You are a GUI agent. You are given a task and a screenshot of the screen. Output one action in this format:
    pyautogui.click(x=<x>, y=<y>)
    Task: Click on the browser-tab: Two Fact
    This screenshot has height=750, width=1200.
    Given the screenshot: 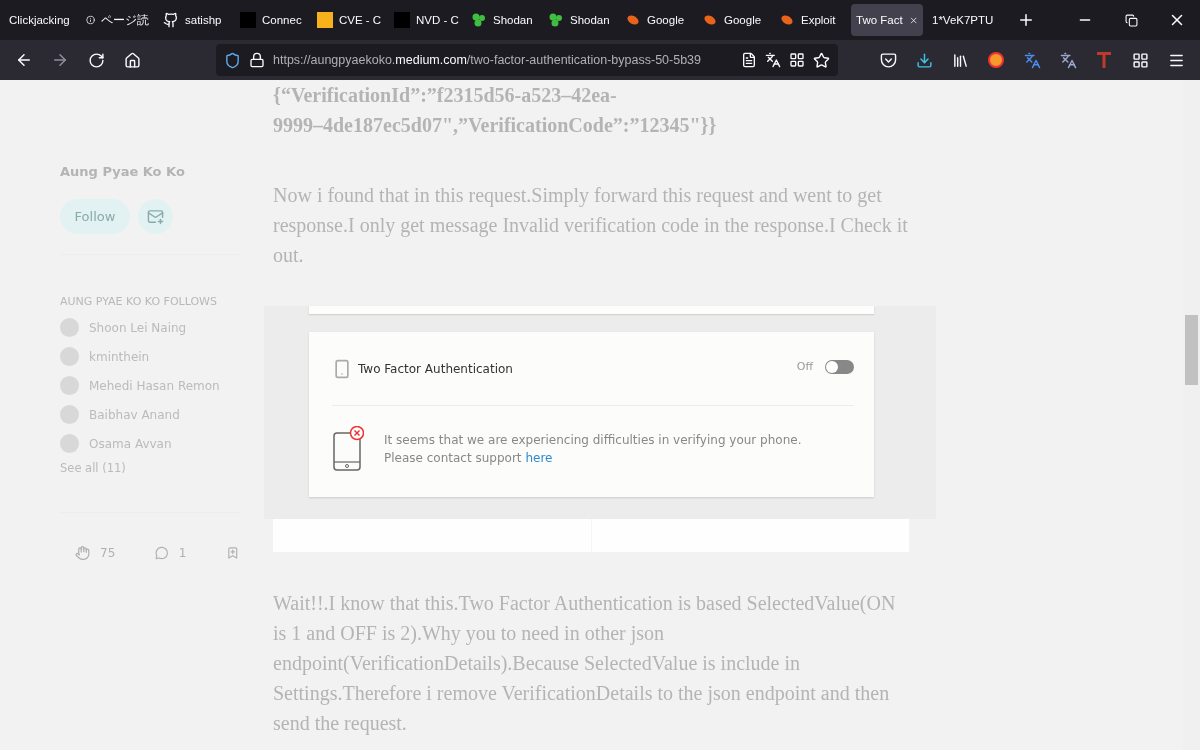 What is the action you would take?
    pyautogui.click(x=887, y=20)
    